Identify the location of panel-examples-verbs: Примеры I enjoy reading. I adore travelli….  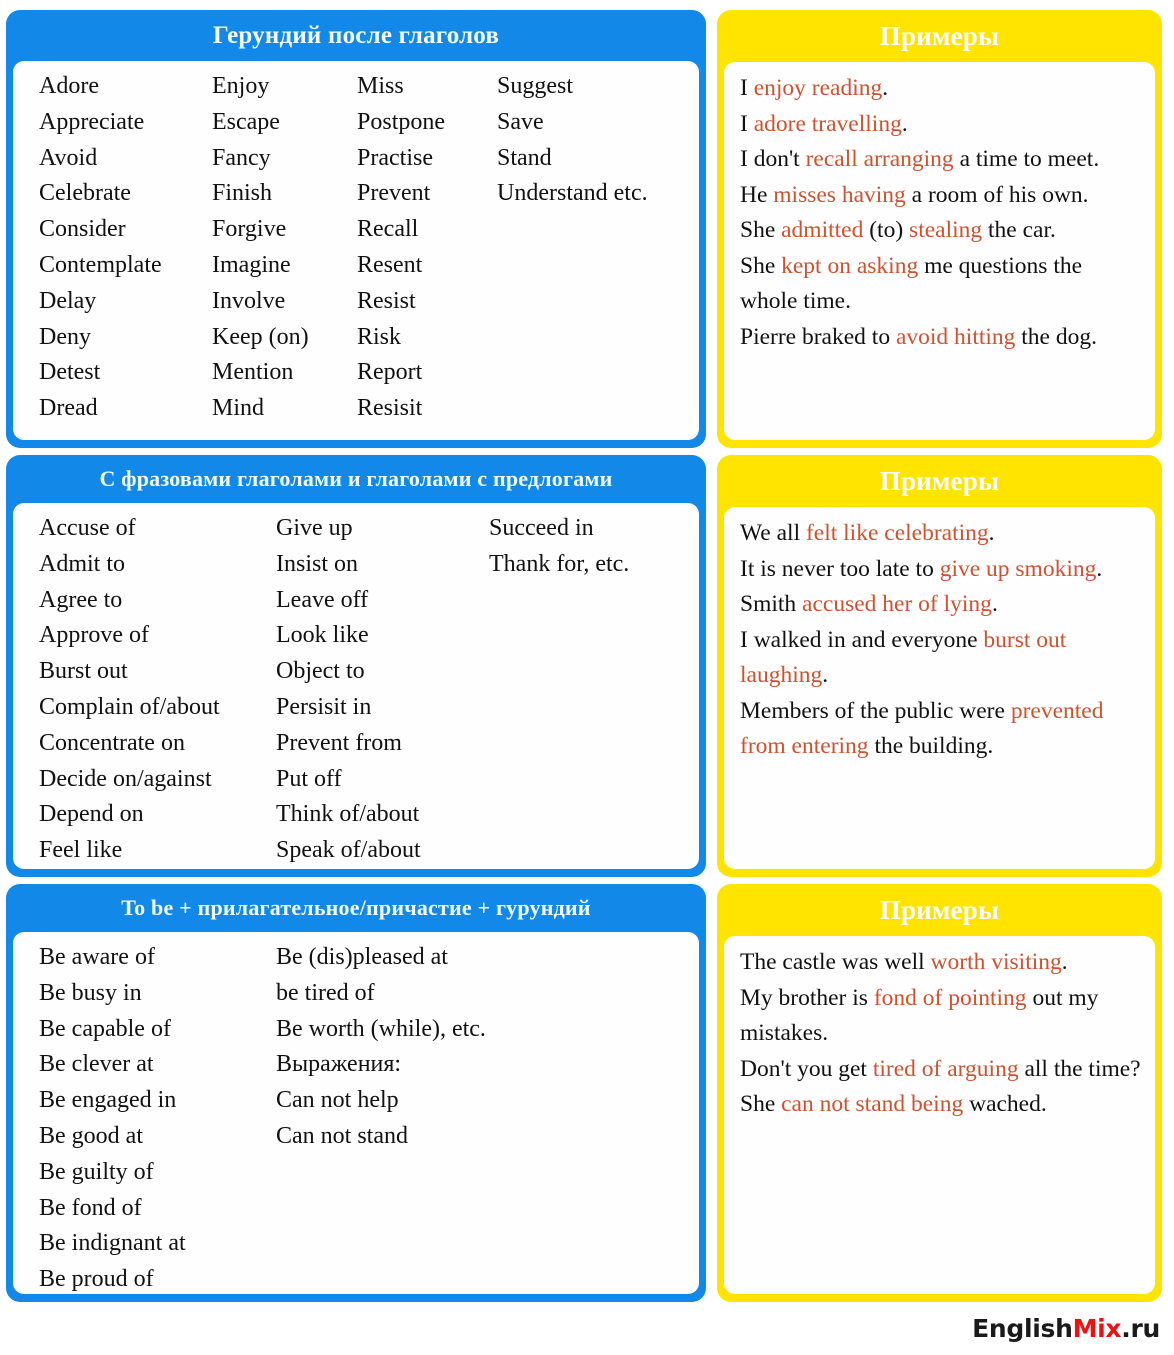
(939, 229).